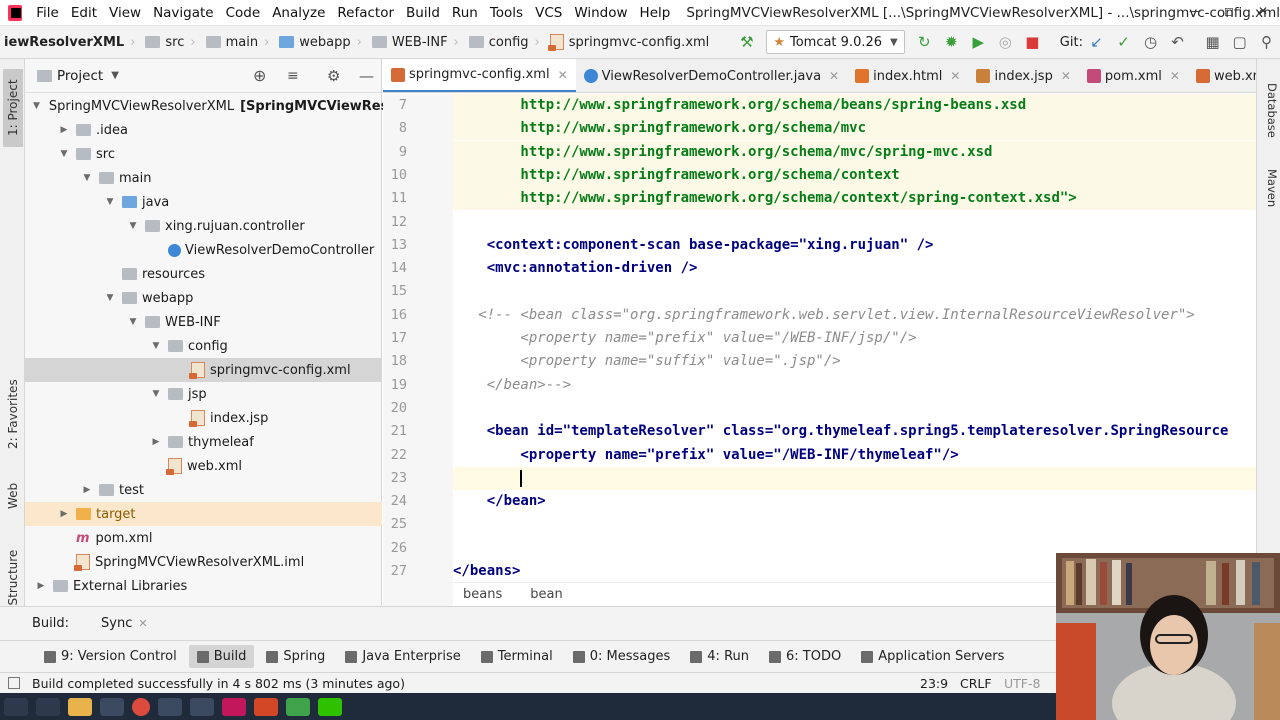 The width and height of the screenshot is (1280, 720). What do you see at coordinates (171, 42) in the screenshot?
I see `breadcrumb-src: src ›` at bounding box center [171, 42].